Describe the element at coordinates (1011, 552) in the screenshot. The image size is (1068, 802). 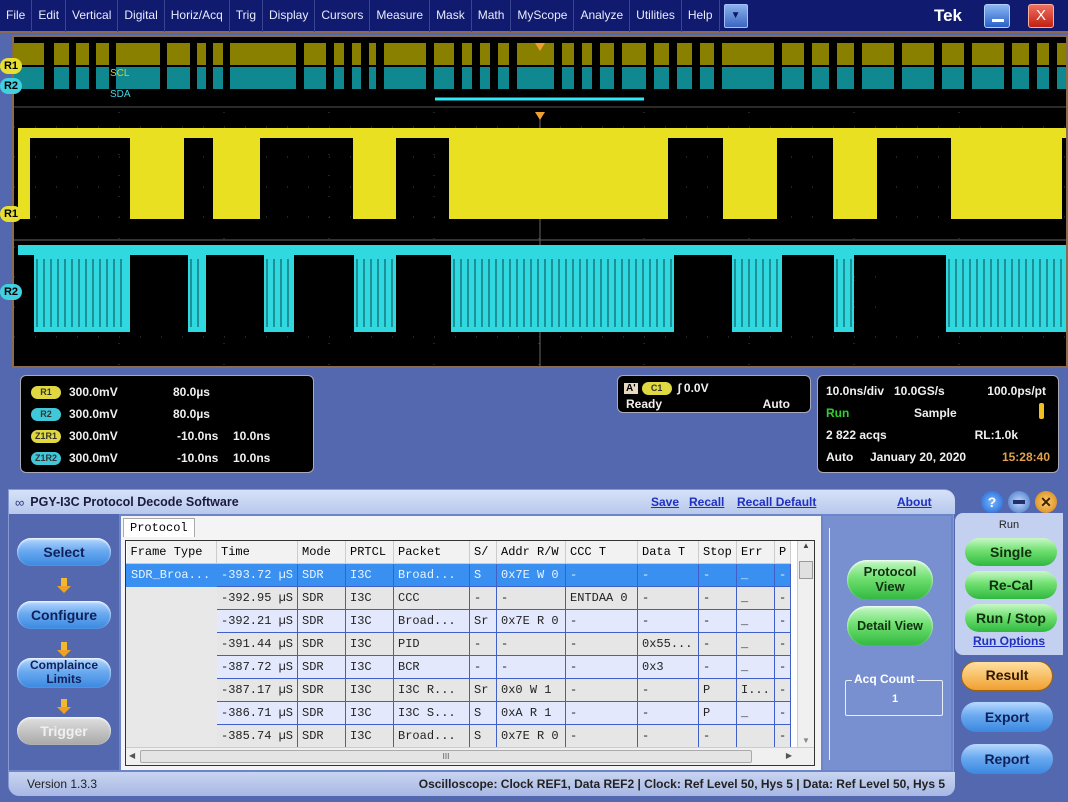
I see `single-button: Single` at that location.